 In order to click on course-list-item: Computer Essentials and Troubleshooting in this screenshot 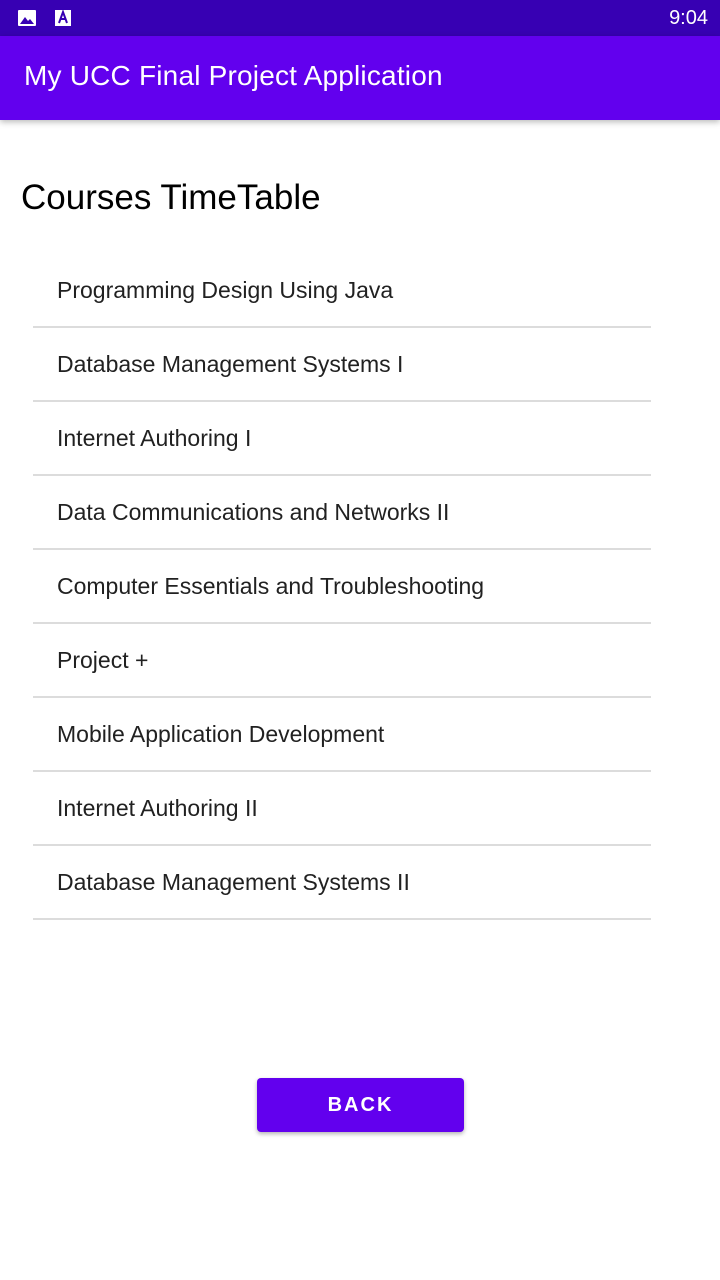, I will do `click(342, 587)`.